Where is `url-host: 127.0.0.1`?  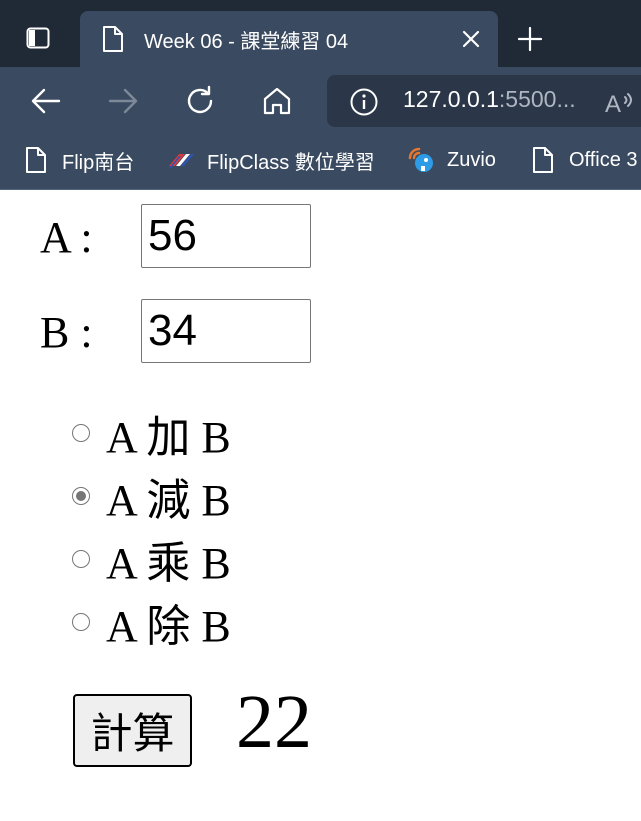 url-host: 127.0.0.1 is located at coordinates (451, 99).